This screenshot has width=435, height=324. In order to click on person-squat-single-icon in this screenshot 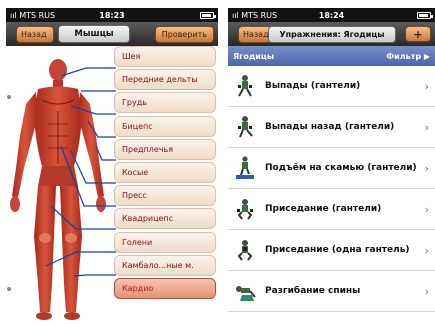, I will do `click(245, 250)`.